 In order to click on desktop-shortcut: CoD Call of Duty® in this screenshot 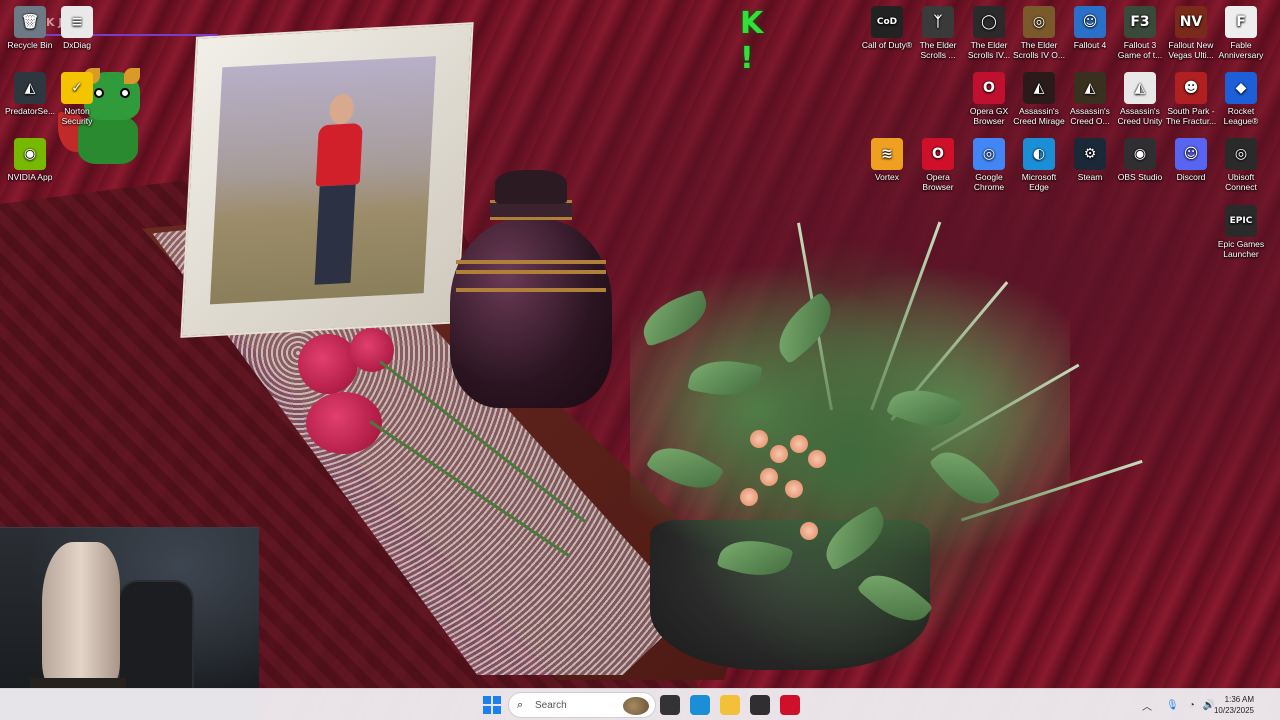, I will do `click(887, 28)`.